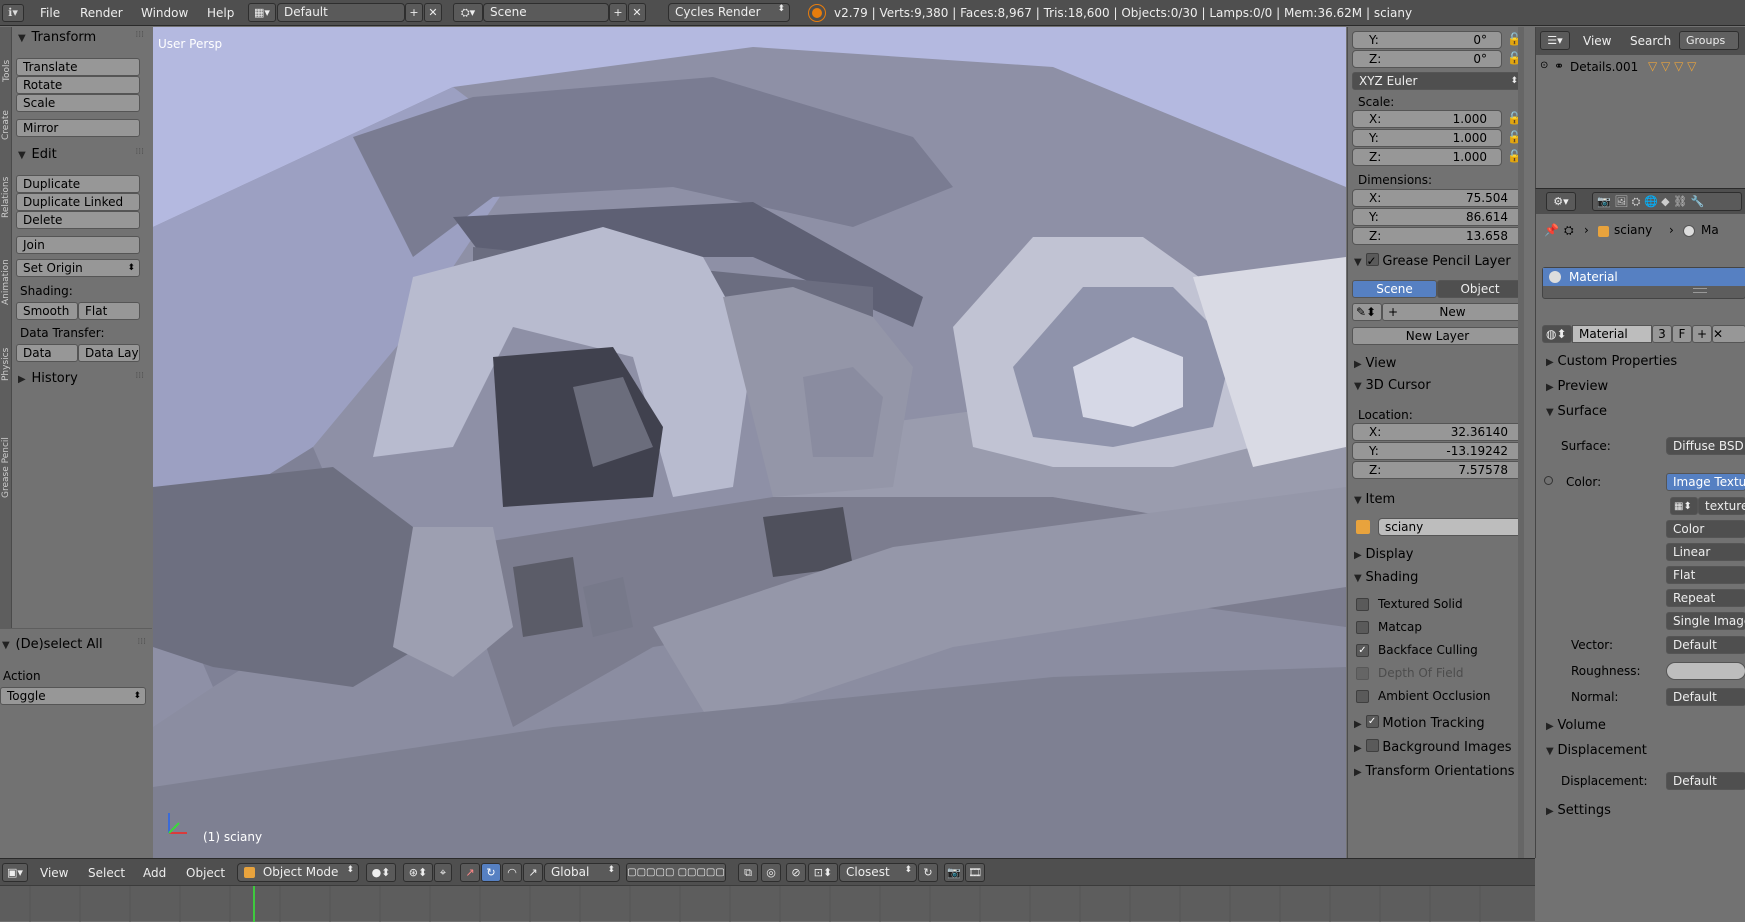 The width and height of the screenshot is (1745, 922). I want to click on edit-panel-header: ▼ Edit ⁞⁞⁞, so click(82, 156).